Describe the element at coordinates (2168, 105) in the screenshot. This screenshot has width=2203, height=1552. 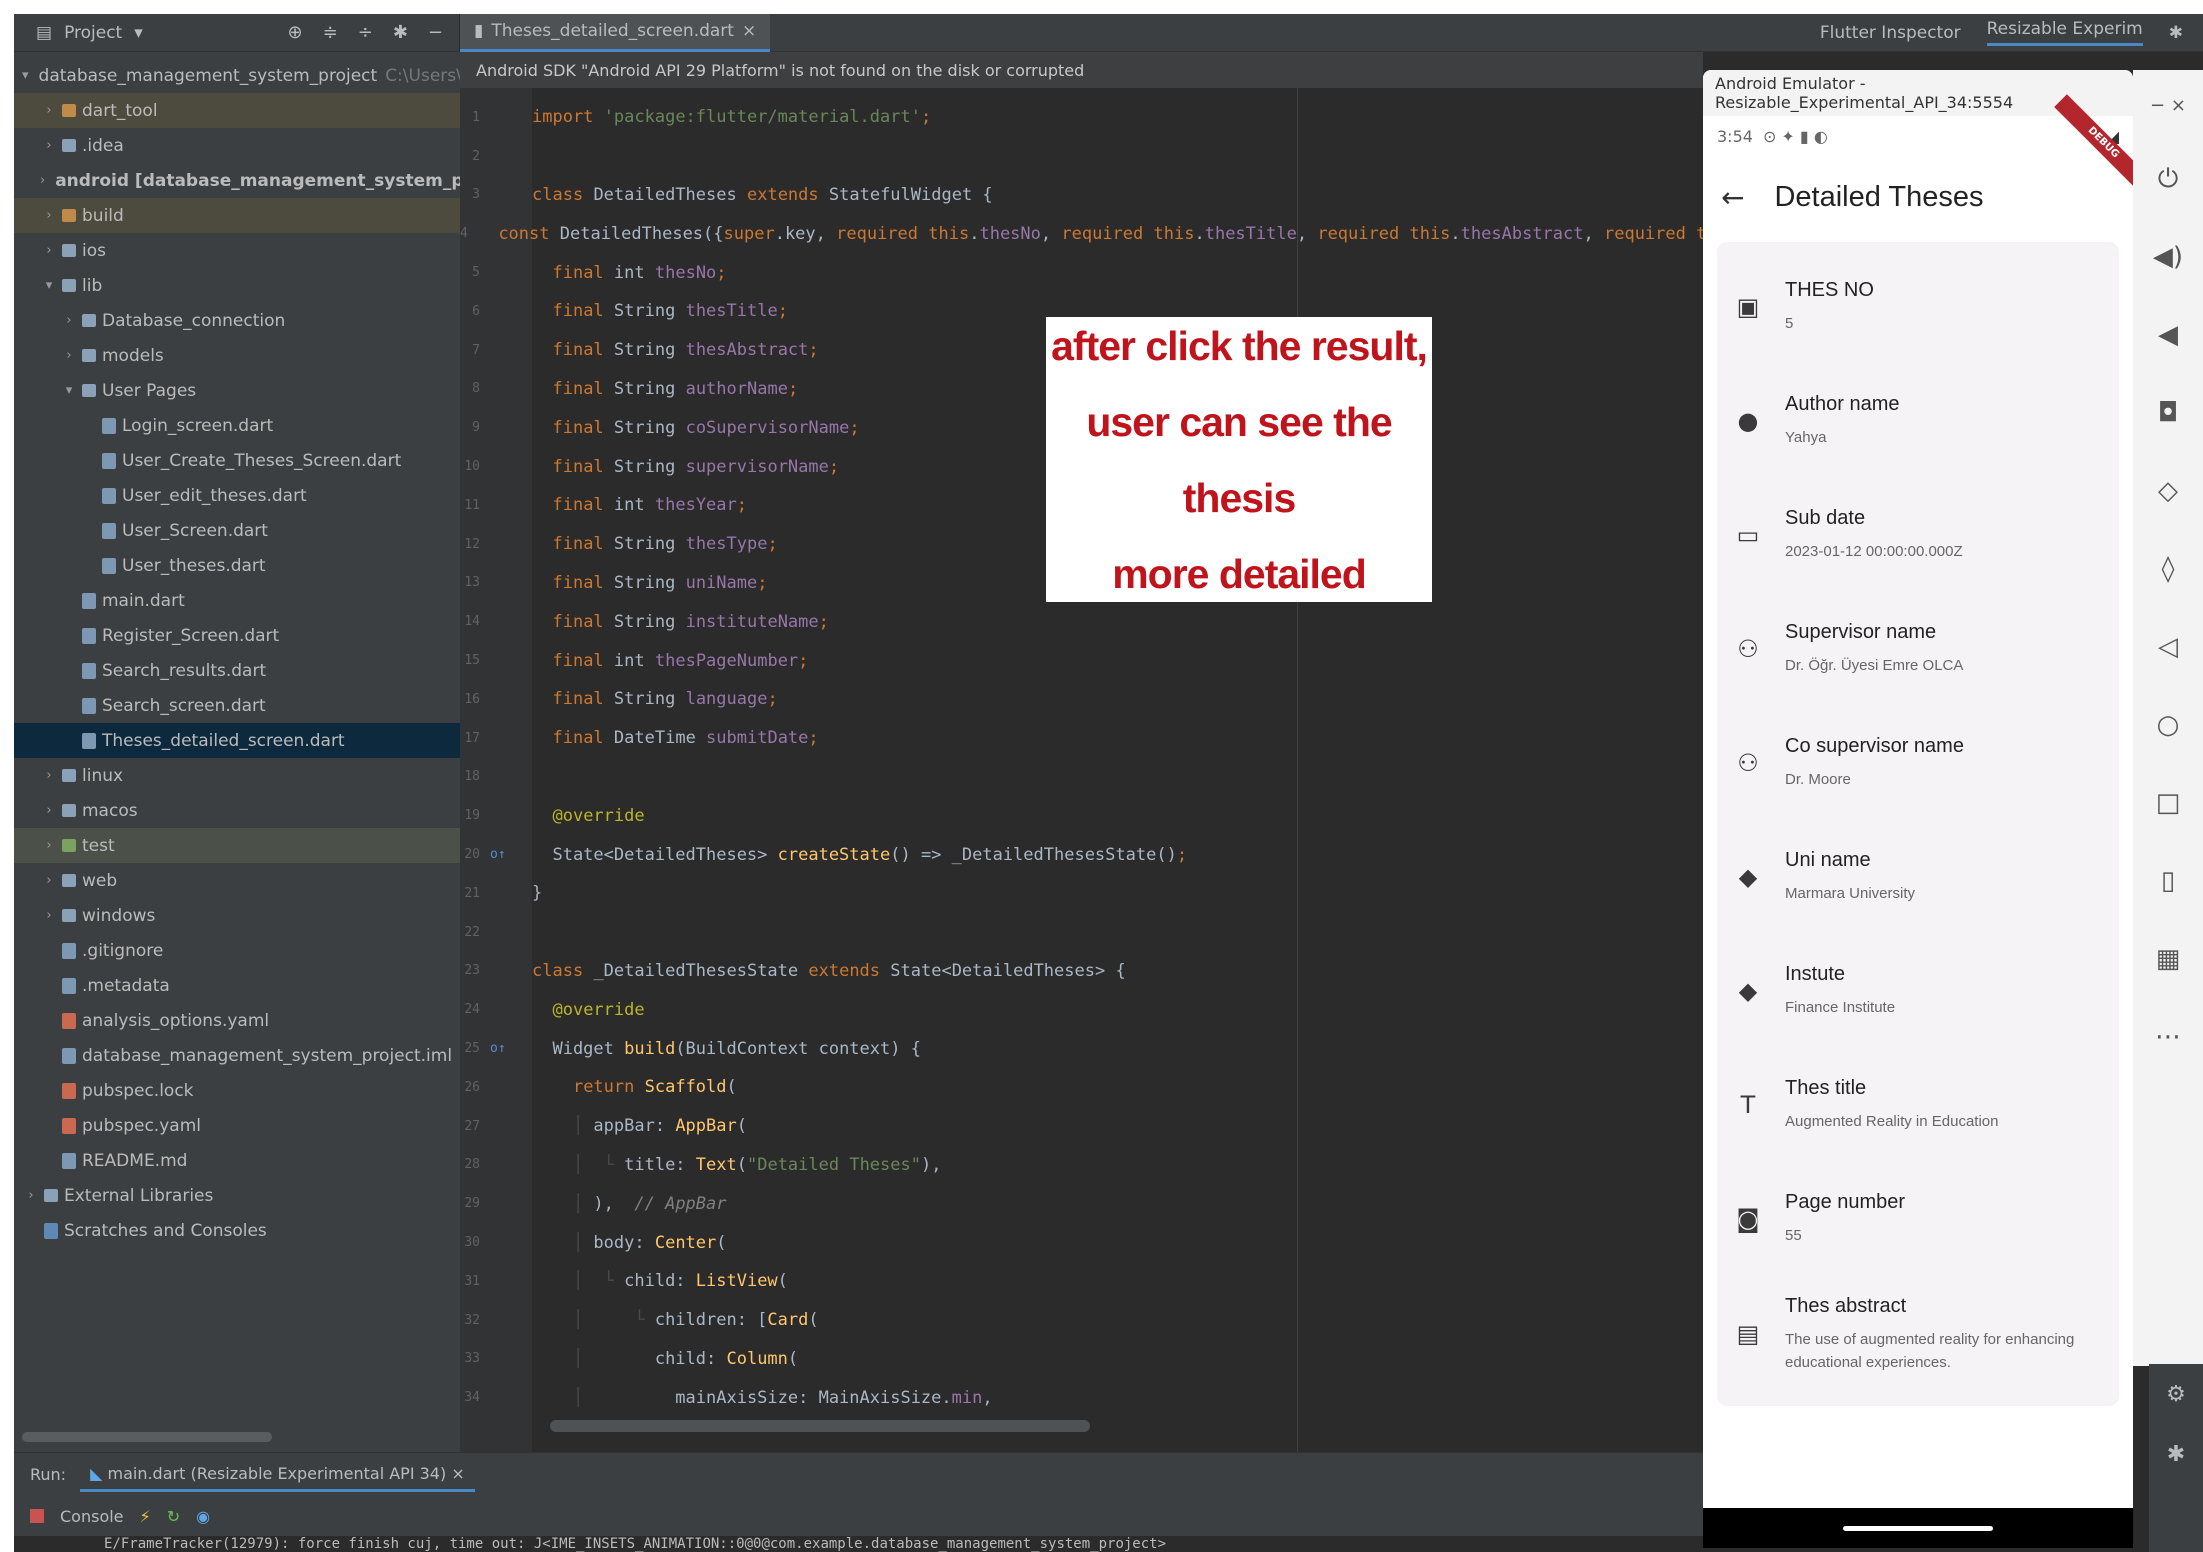
I see `window-controls-icon: − ×` at that location.